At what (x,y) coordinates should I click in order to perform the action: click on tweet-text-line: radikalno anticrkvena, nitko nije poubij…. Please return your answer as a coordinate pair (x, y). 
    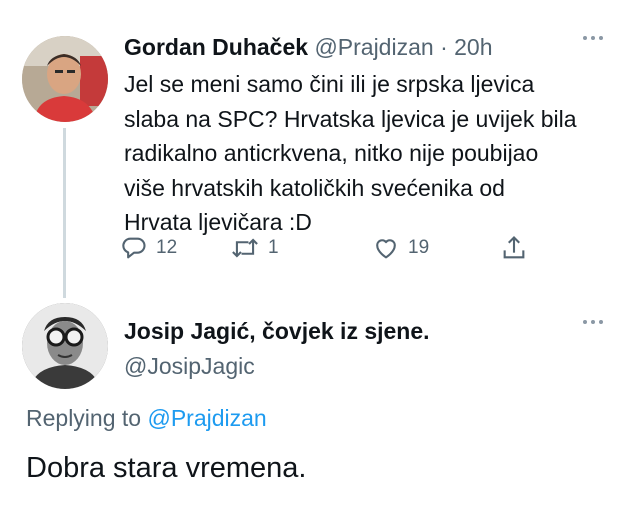
    Looking at the image, I should click on (331, 153).